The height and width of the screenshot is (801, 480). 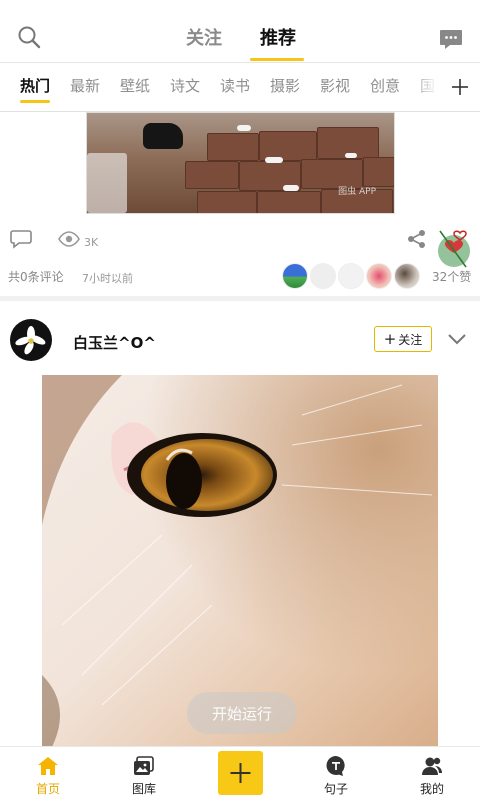 I want to click on follow-label: 关注, so click(x=410, y=339).